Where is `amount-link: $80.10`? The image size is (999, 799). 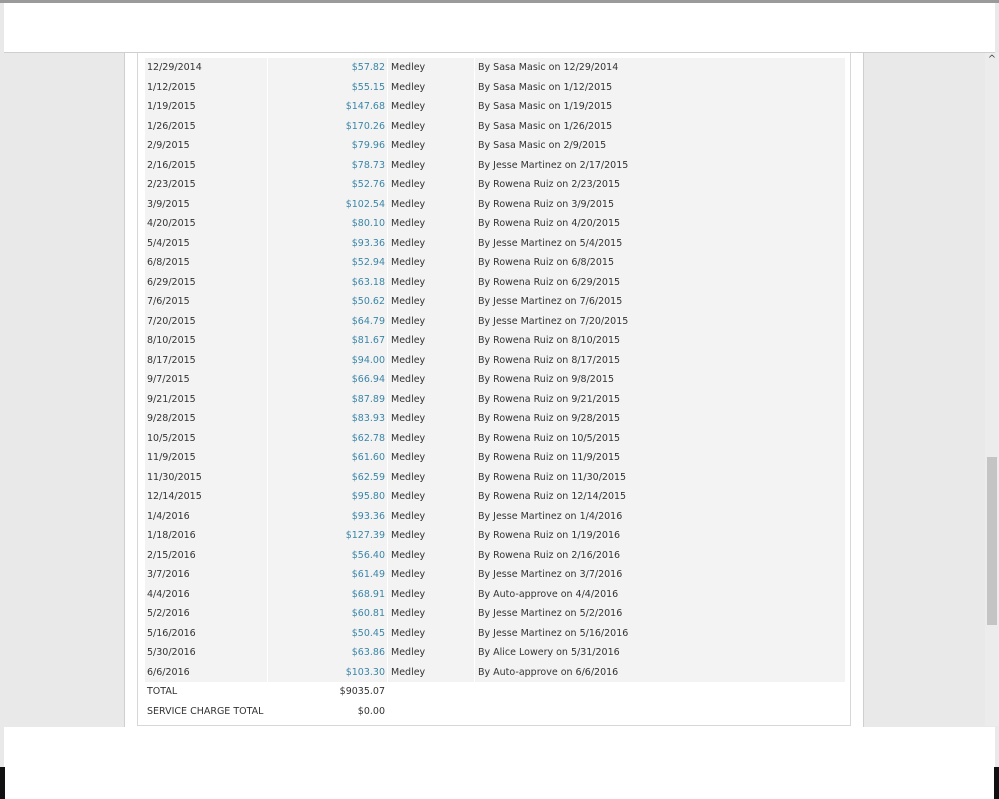
amount-link: $80.10 is located at coordinates (328, 224).